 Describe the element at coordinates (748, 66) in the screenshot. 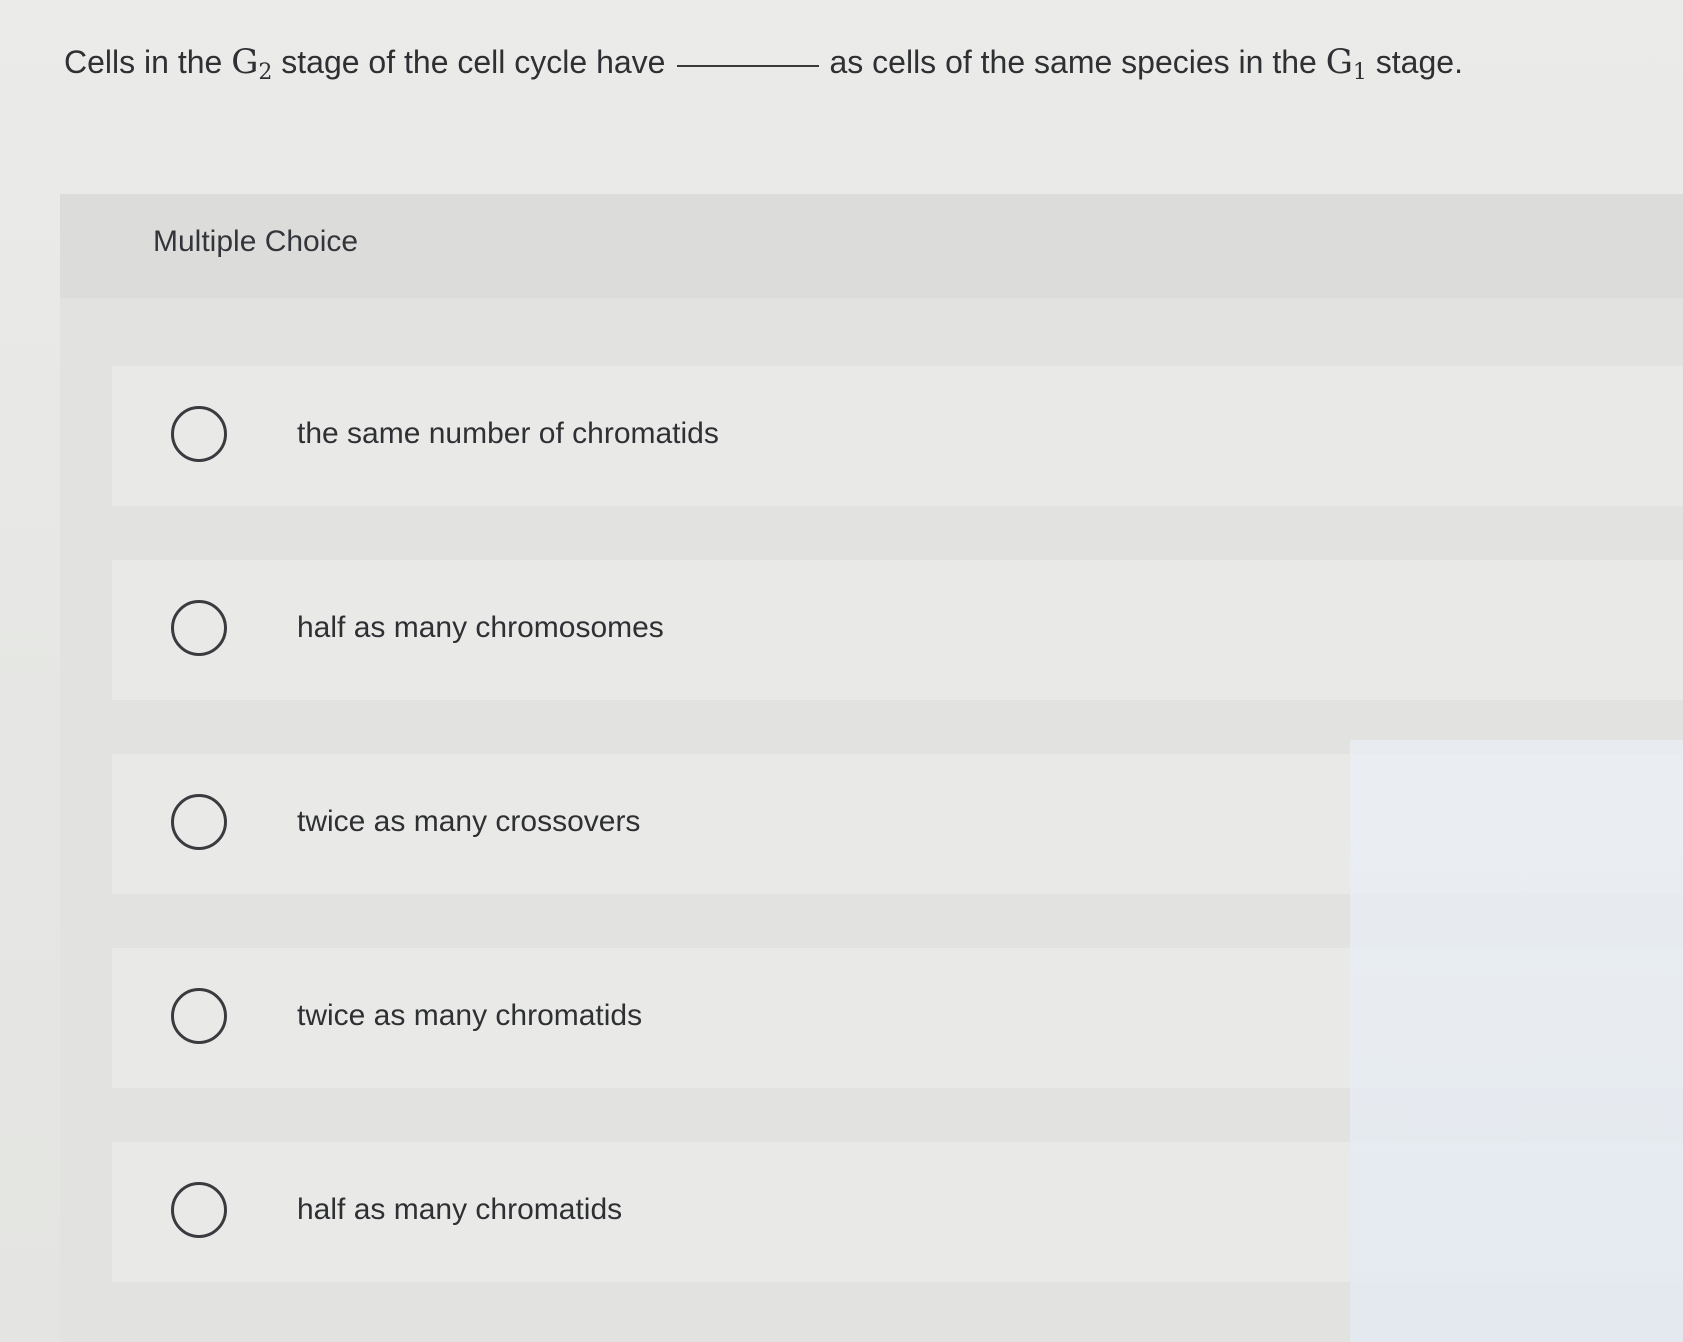

I see `answer-blank` at that location.